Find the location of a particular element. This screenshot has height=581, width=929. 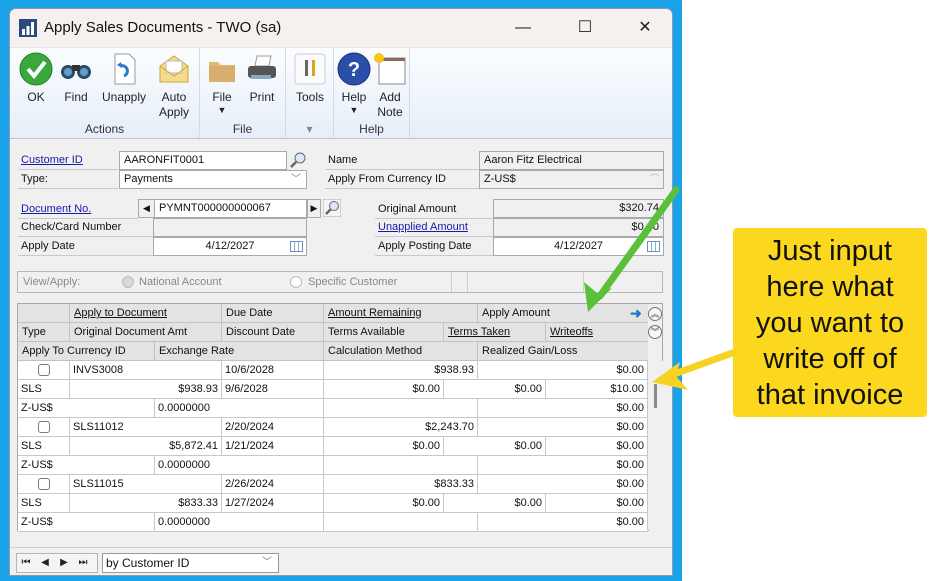

document-no-input: PYMNT000000000067 is located at coordinates (230, 208).